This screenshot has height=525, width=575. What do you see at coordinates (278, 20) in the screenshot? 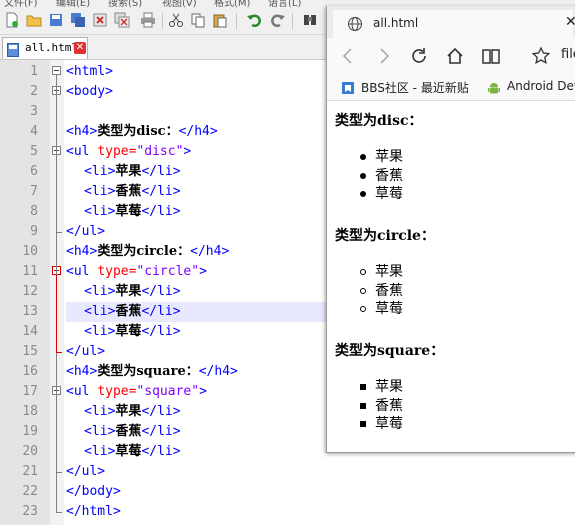
I see `redo-icon` at bounding box center [278, 20].